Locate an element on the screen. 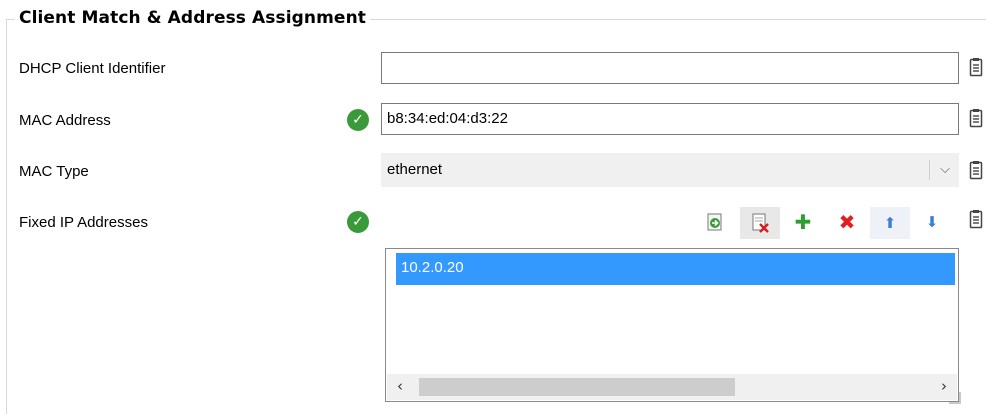 The image size is (986, 414). chevron-down-icon: ⌵ is located at coordinates (945, 169).